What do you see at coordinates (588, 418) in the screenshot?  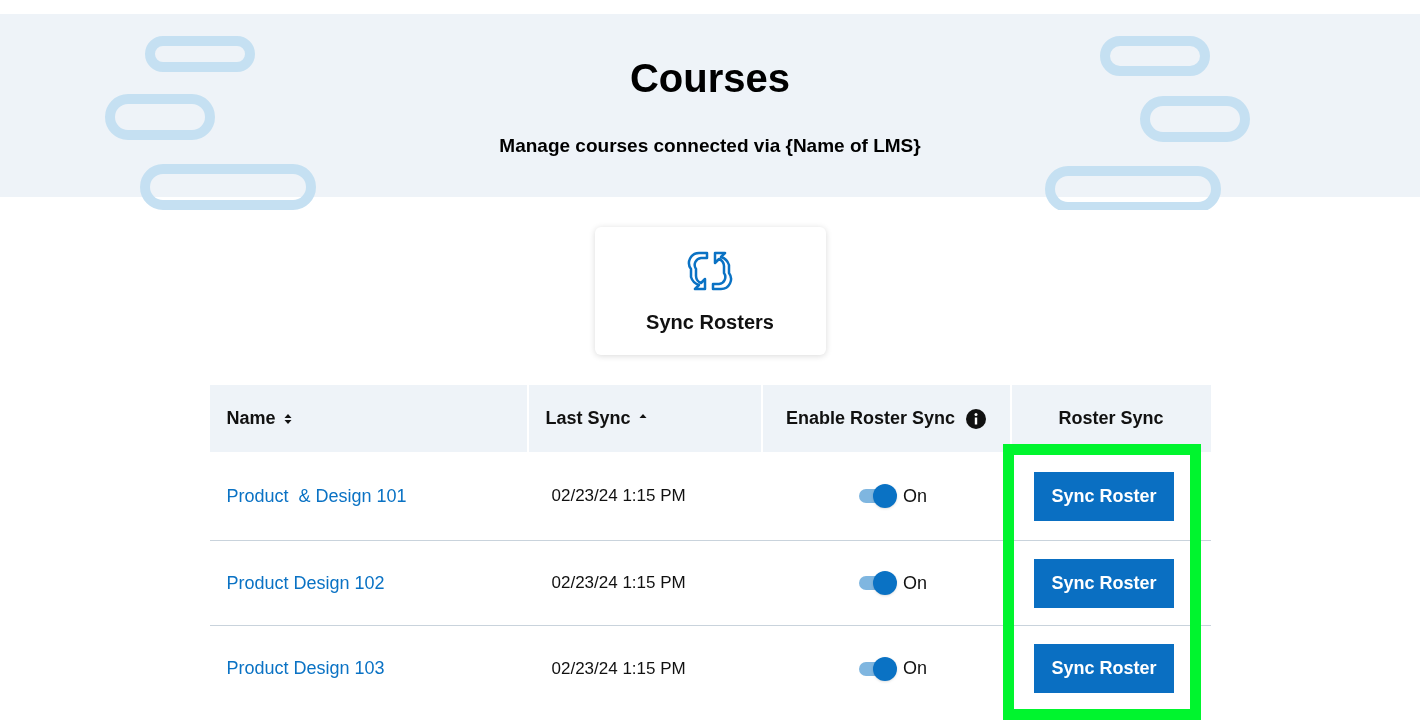 I see `column-header: Last Sync` at bounding box center [588, 418].